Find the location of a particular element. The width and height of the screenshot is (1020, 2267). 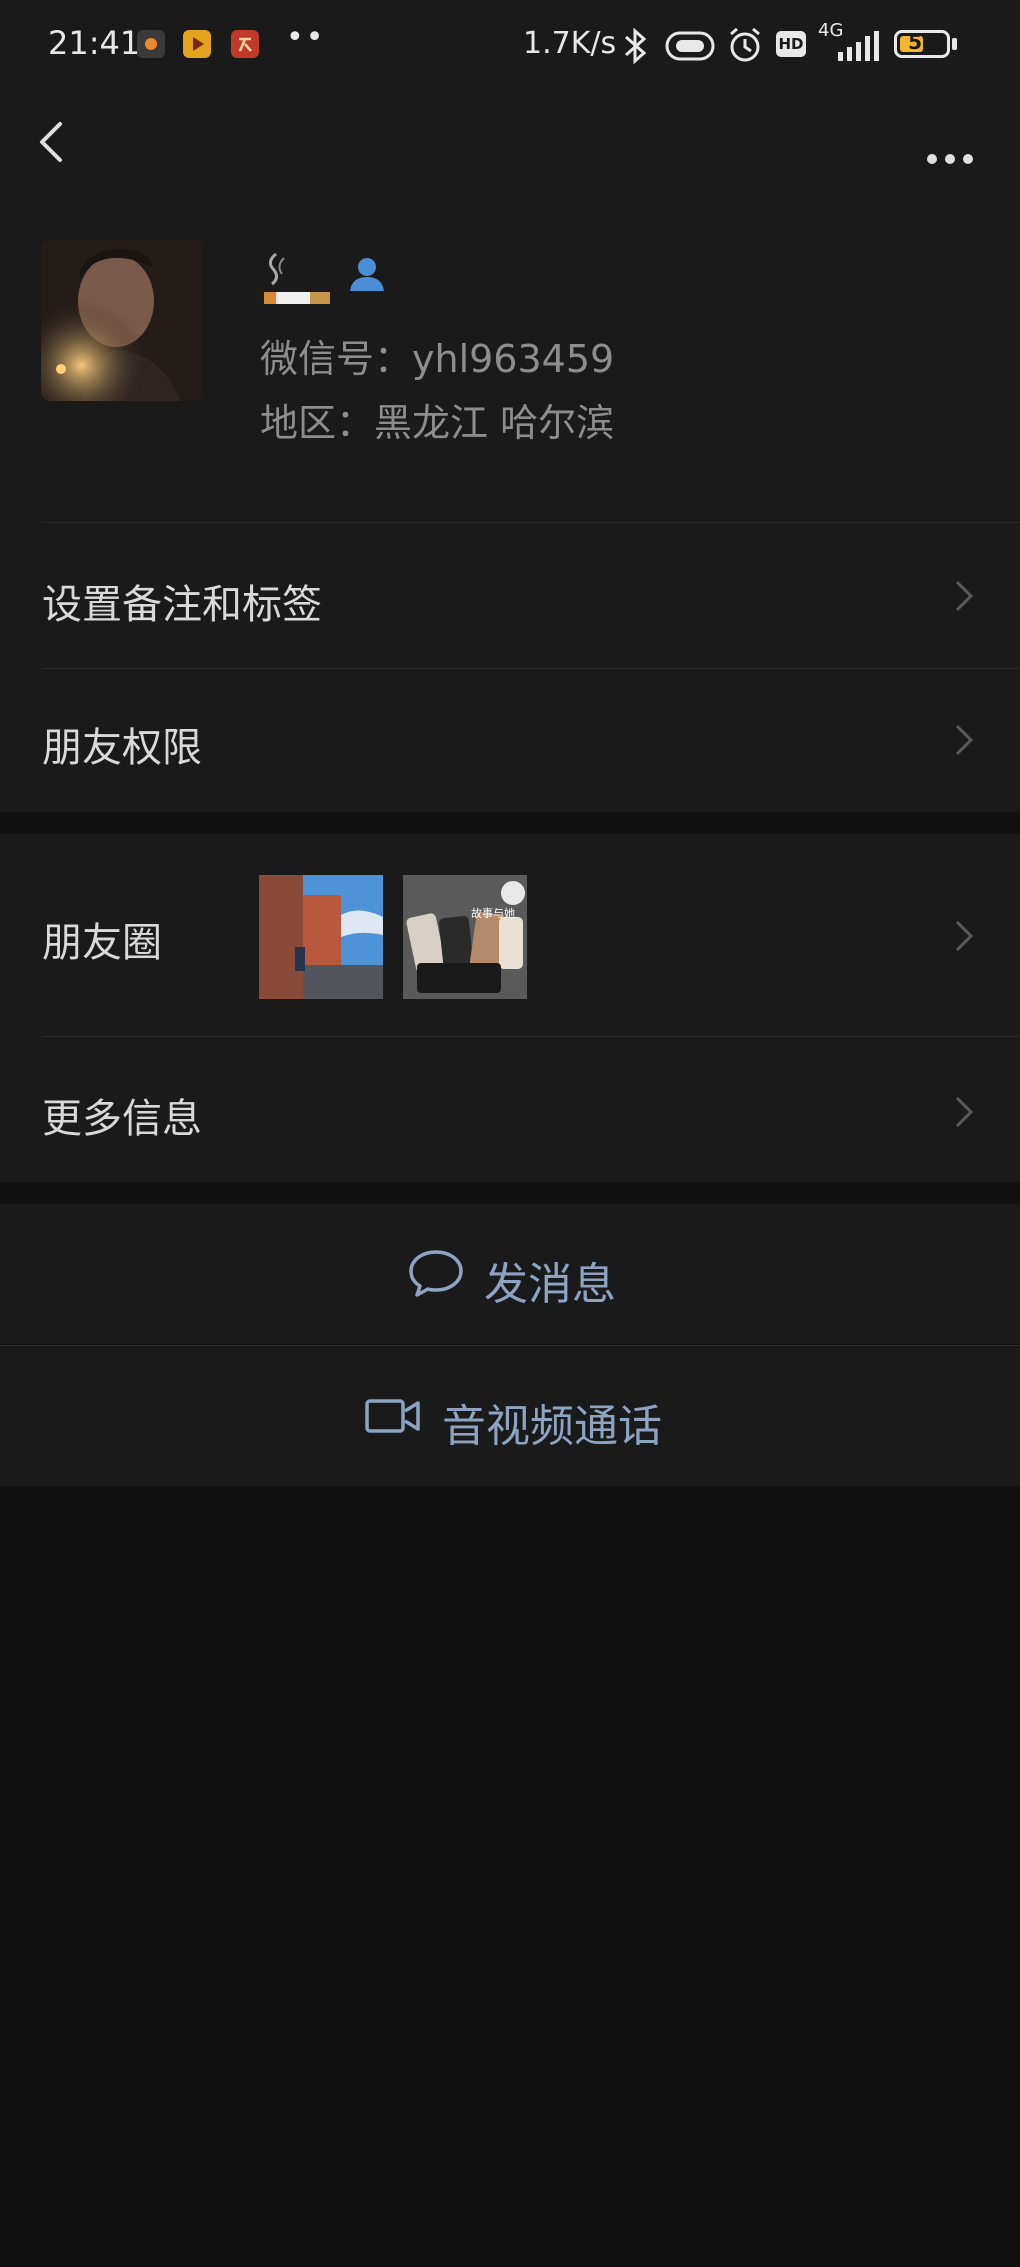

video-call-button: 音视频通话 is located at coordinates (510, 1415).